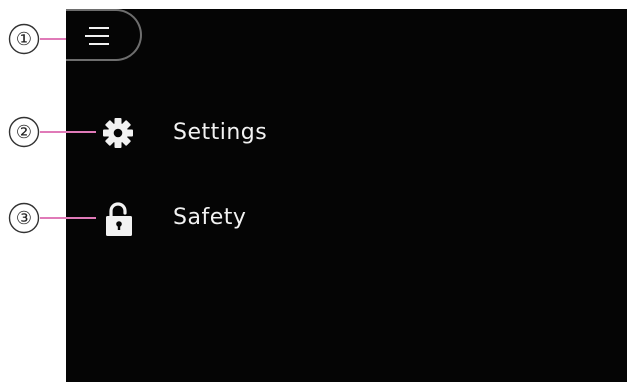  I want to click on menu-item-safety: Safety, so click(220, 218).